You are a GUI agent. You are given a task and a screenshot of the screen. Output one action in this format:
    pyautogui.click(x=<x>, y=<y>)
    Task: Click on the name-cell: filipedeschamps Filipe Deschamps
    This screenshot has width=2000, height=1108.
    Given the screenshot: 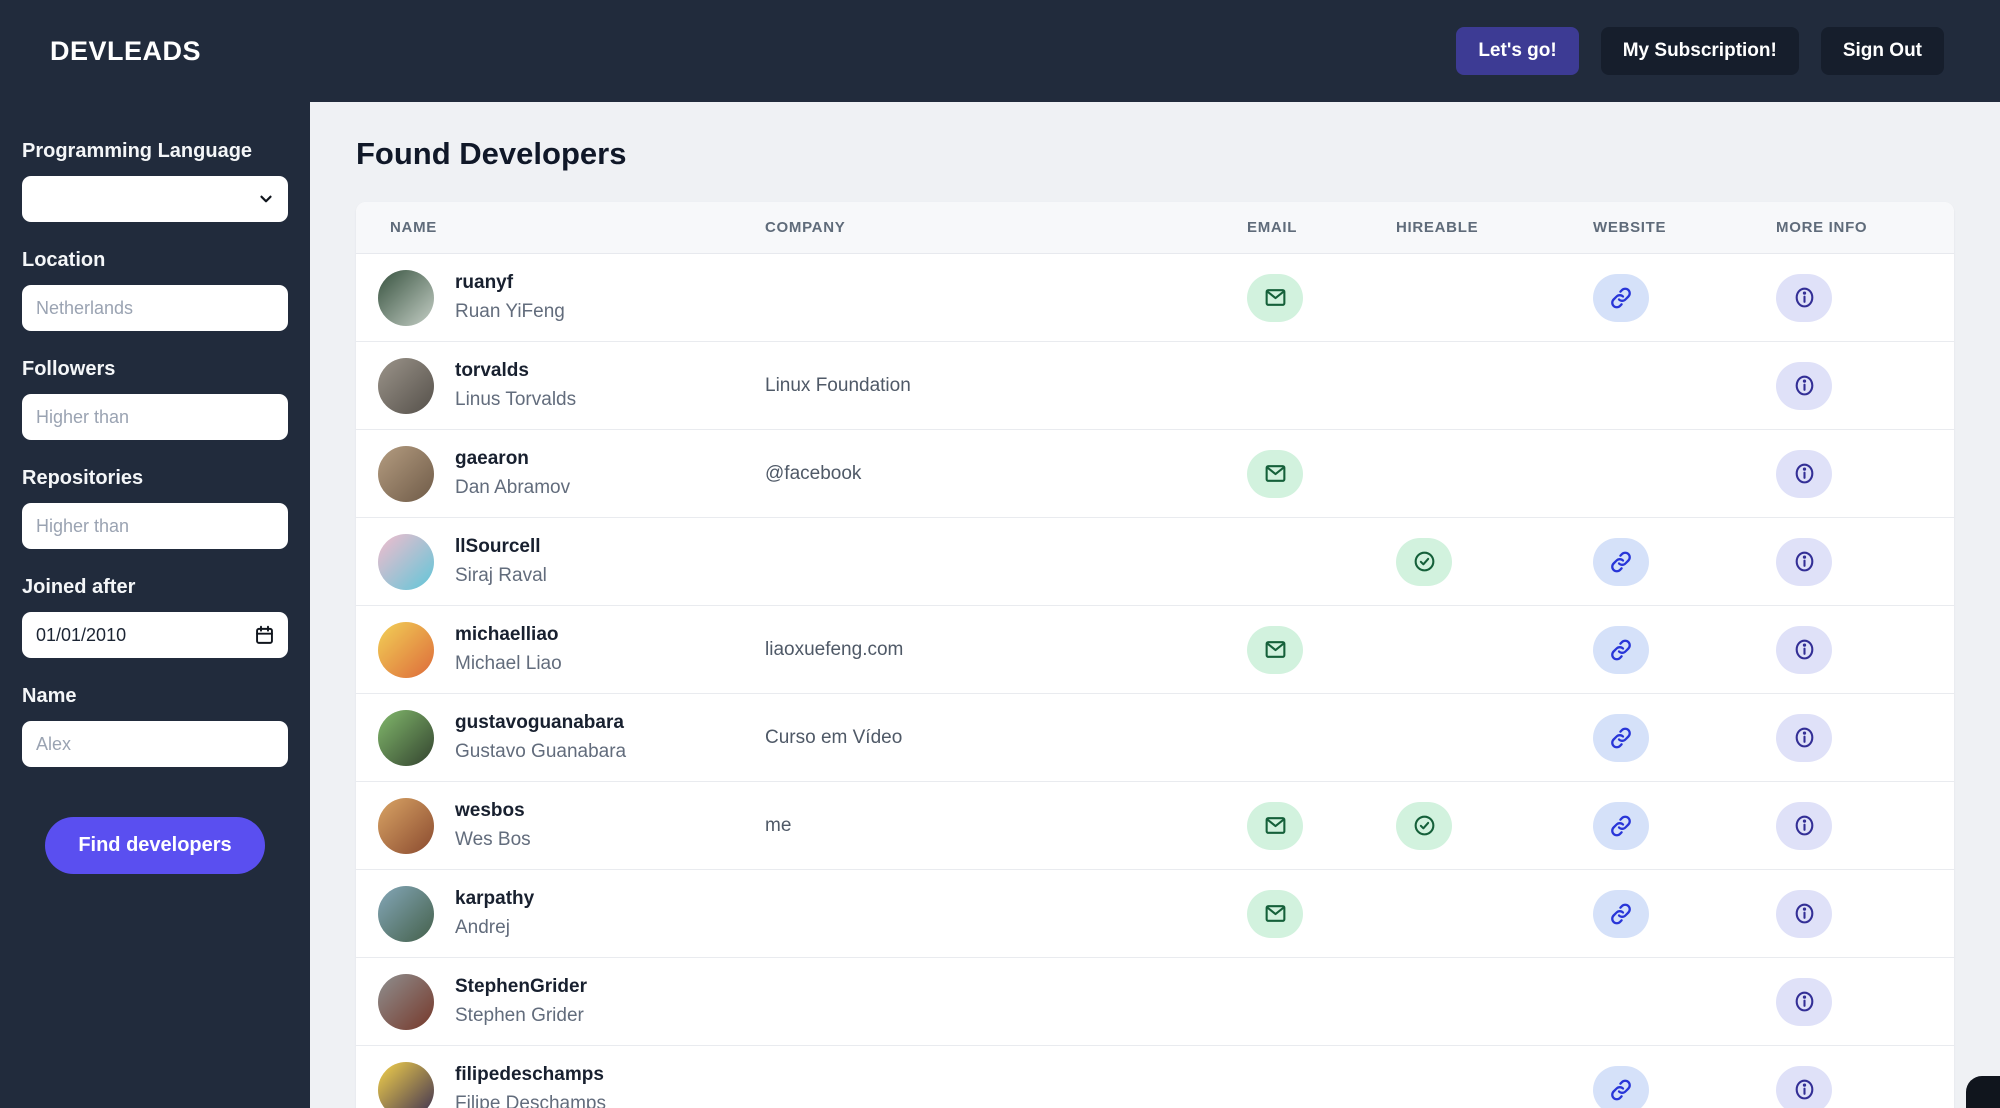 What is the action you would take?
    pyautogui.click(x=571, y=1084)
    